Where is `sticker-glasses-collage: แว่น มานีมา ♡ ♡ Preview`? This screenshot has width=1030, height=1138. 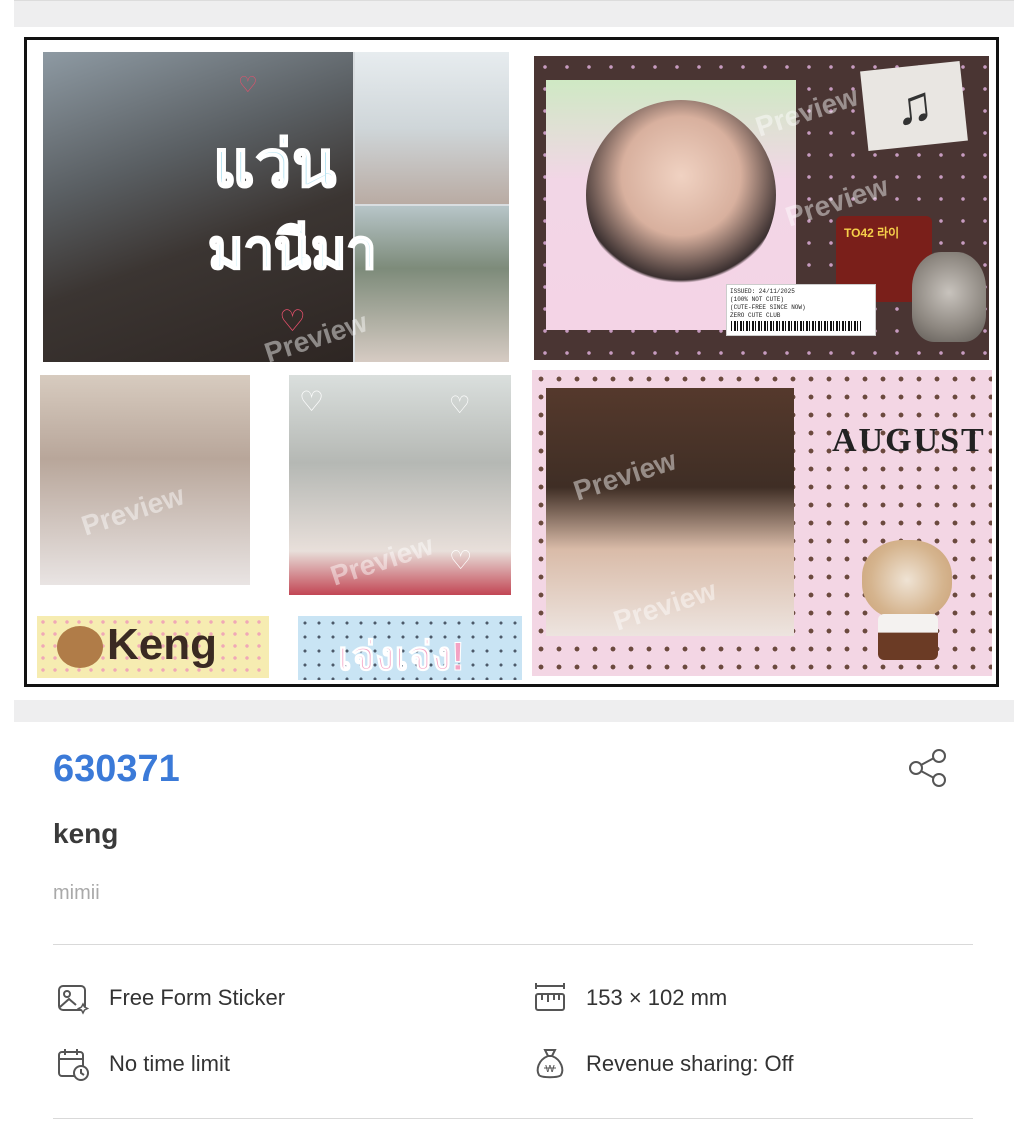 sticker-glasses-collage: แว่น มานีมา ♡ ♡ Preview is located at coordinates (276, 207).